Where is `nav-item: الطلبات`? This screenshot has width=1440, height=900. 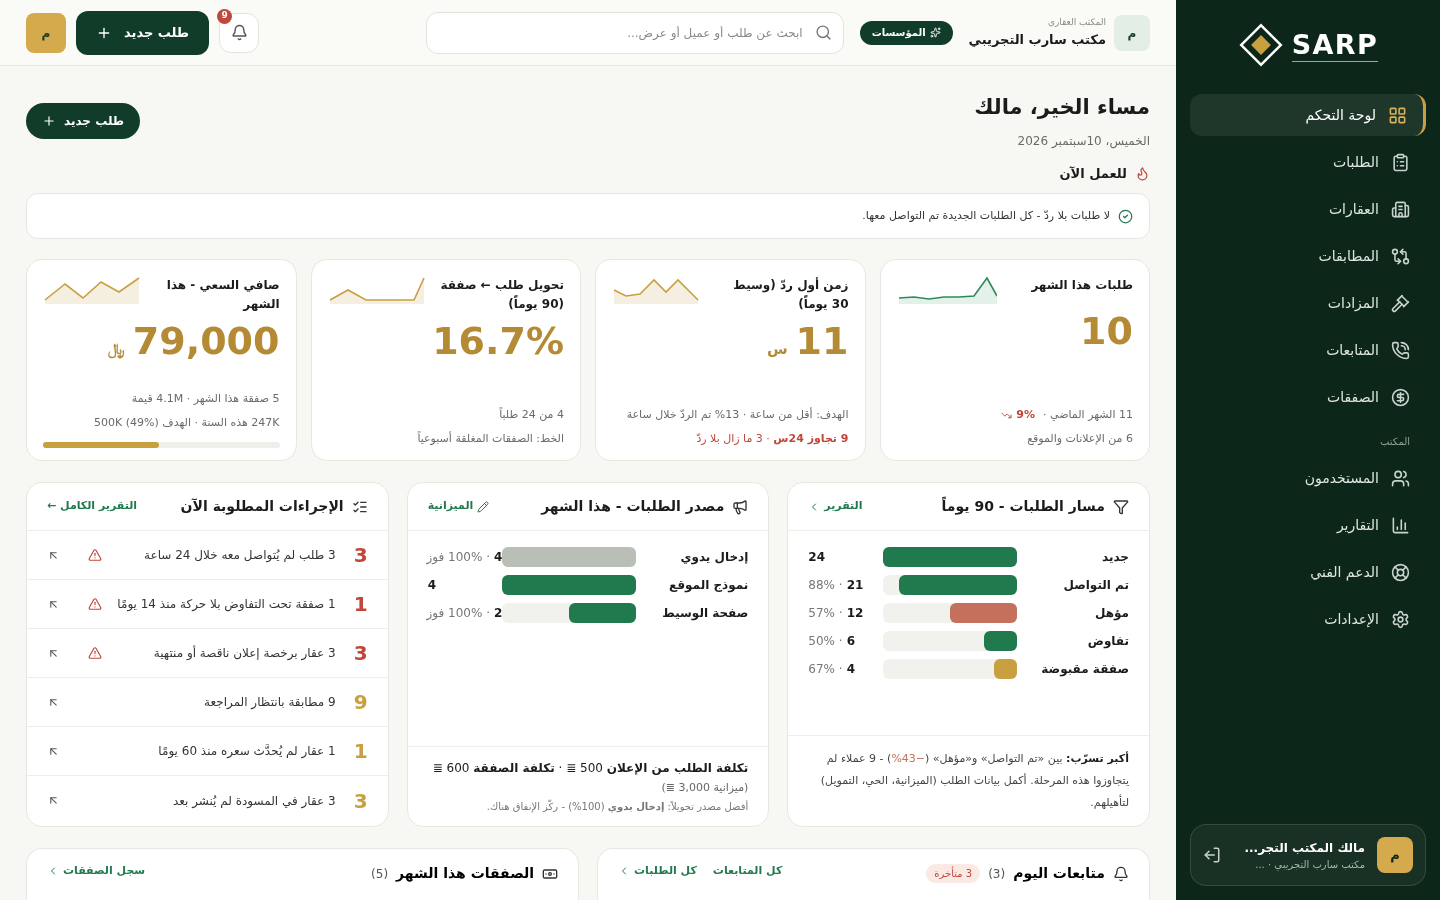
nav-item: الطلبات is located at coordinates (1308, 162).